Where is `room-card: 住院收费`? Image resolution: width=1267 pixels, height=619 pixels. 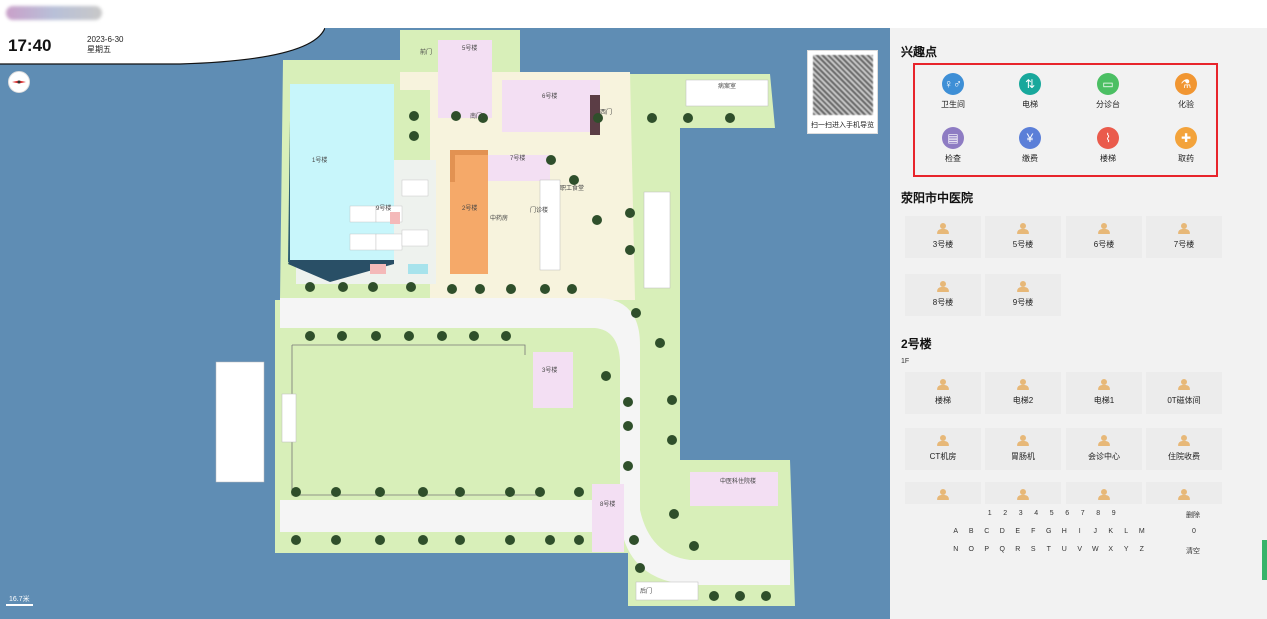
room-card: 住院收费 is located at coordinates (1184, 449).